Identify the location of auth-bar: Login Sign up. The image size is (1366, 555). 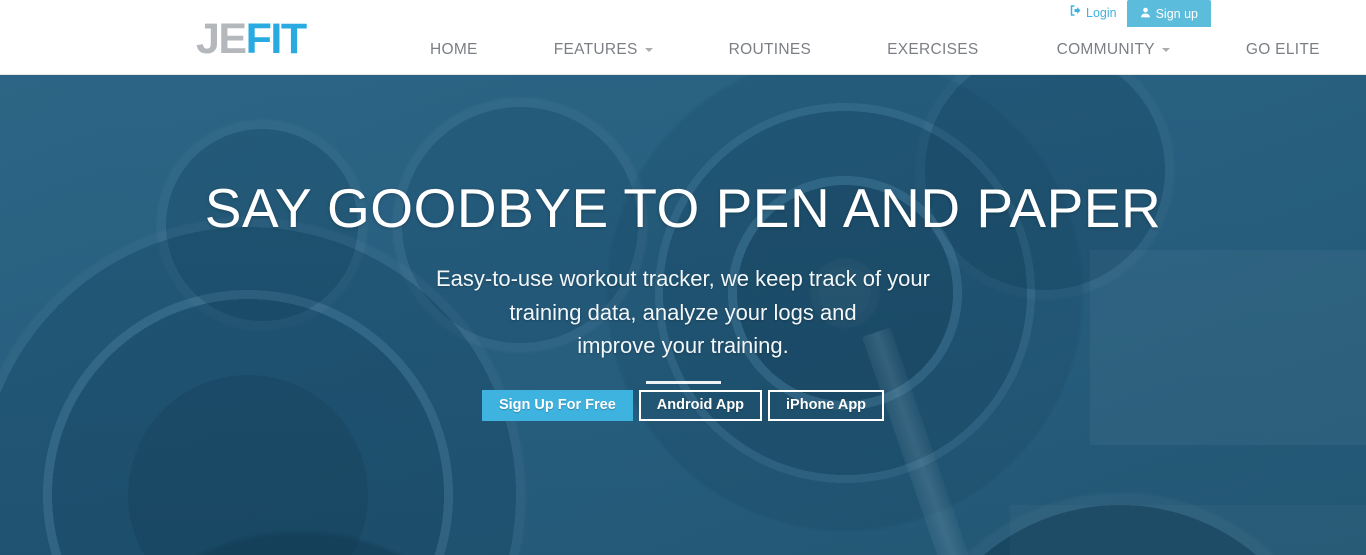
(1140, 13).